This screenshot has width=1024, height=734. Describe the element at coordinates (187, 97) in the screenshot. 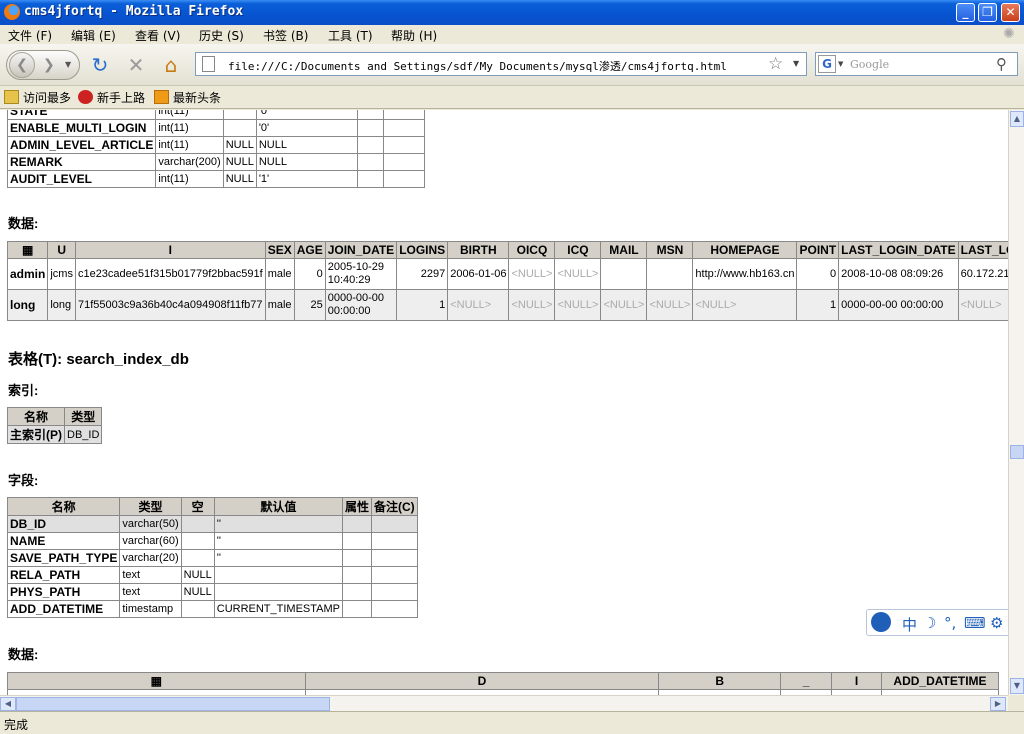

I see `bookmark-latest-headlines: 最新头条` at that location.